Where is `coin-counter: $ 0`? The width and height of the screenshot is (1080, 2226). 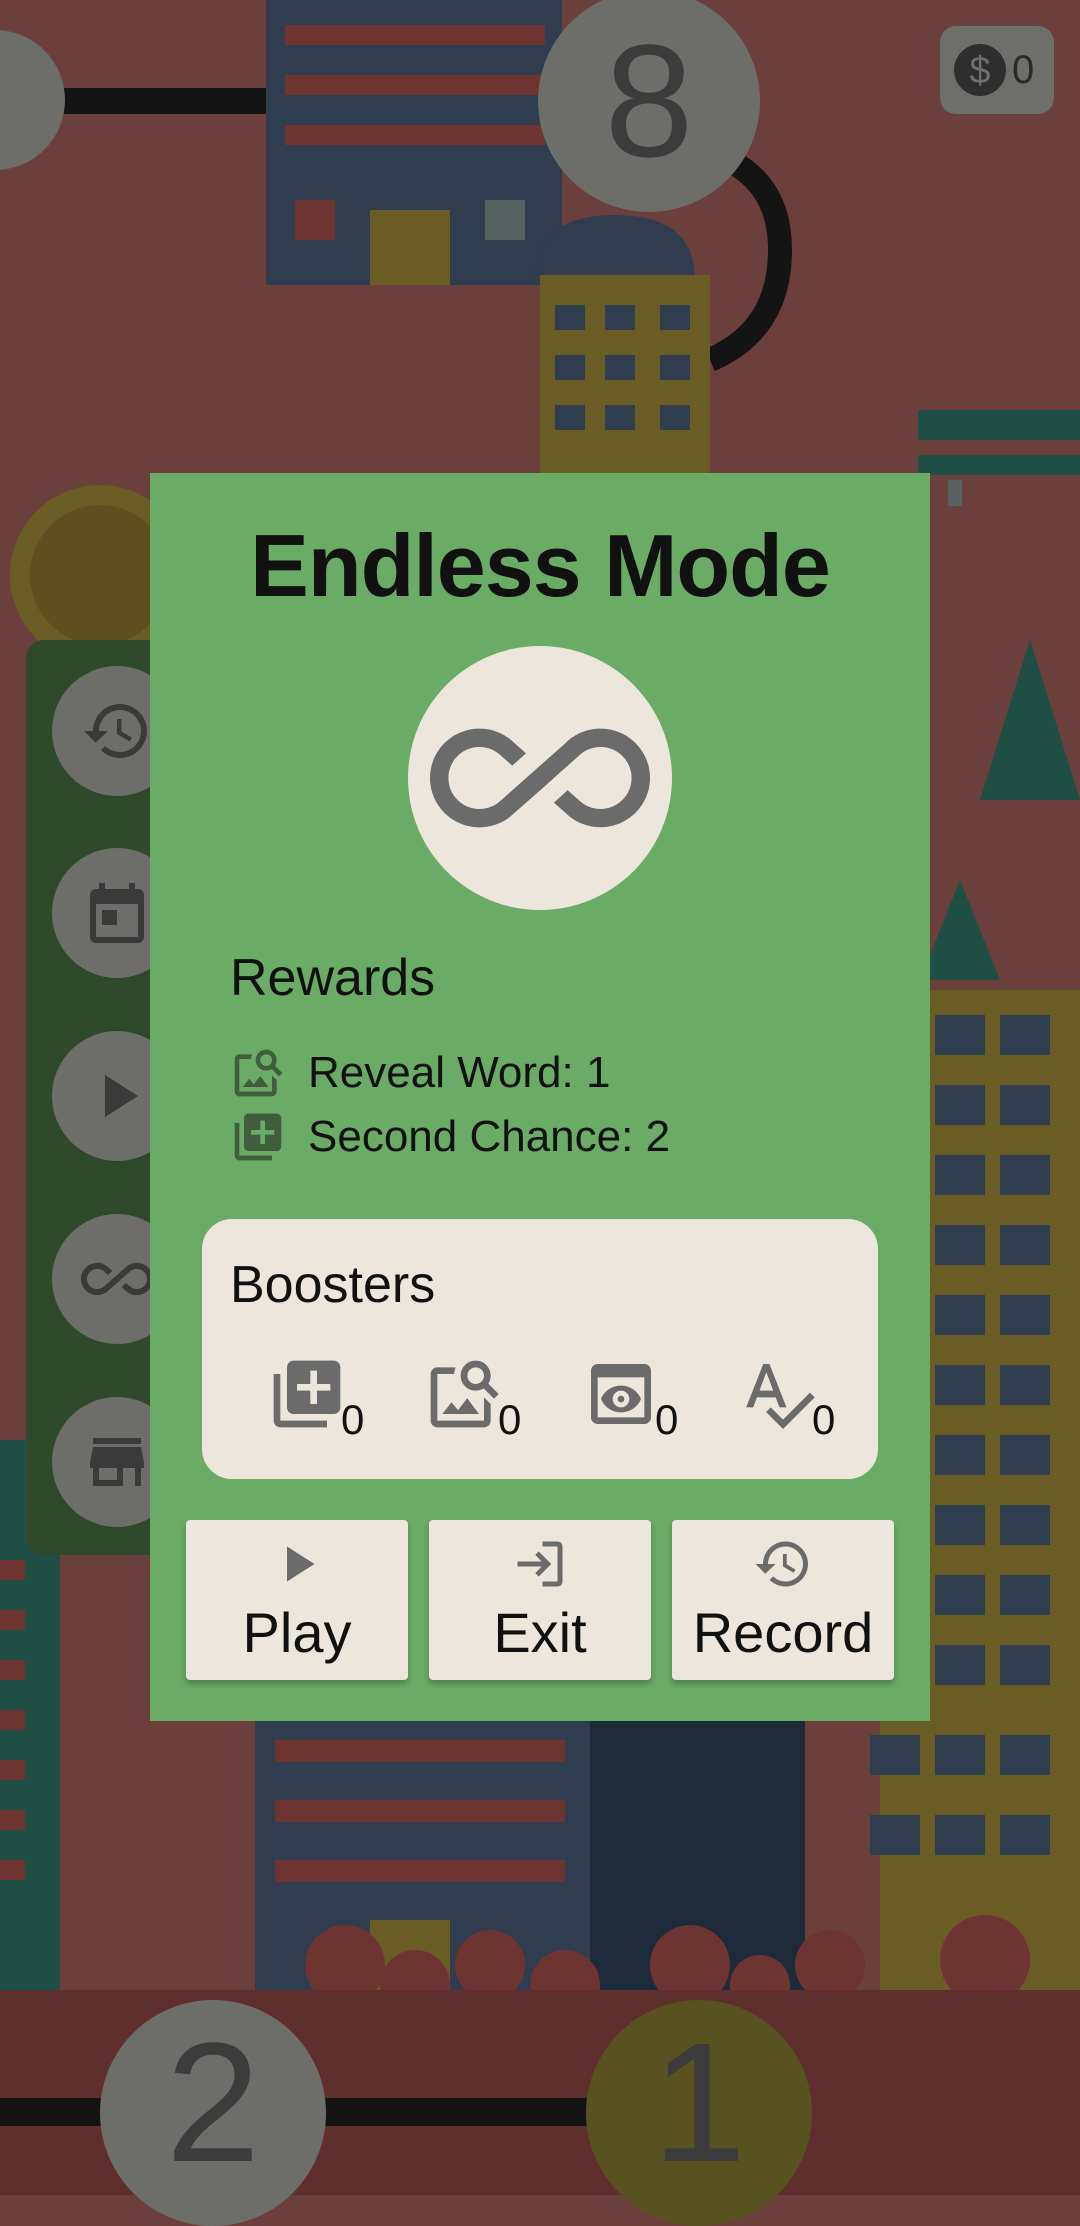
coin-counter: $ 0 is located at coordinates (997, 70).